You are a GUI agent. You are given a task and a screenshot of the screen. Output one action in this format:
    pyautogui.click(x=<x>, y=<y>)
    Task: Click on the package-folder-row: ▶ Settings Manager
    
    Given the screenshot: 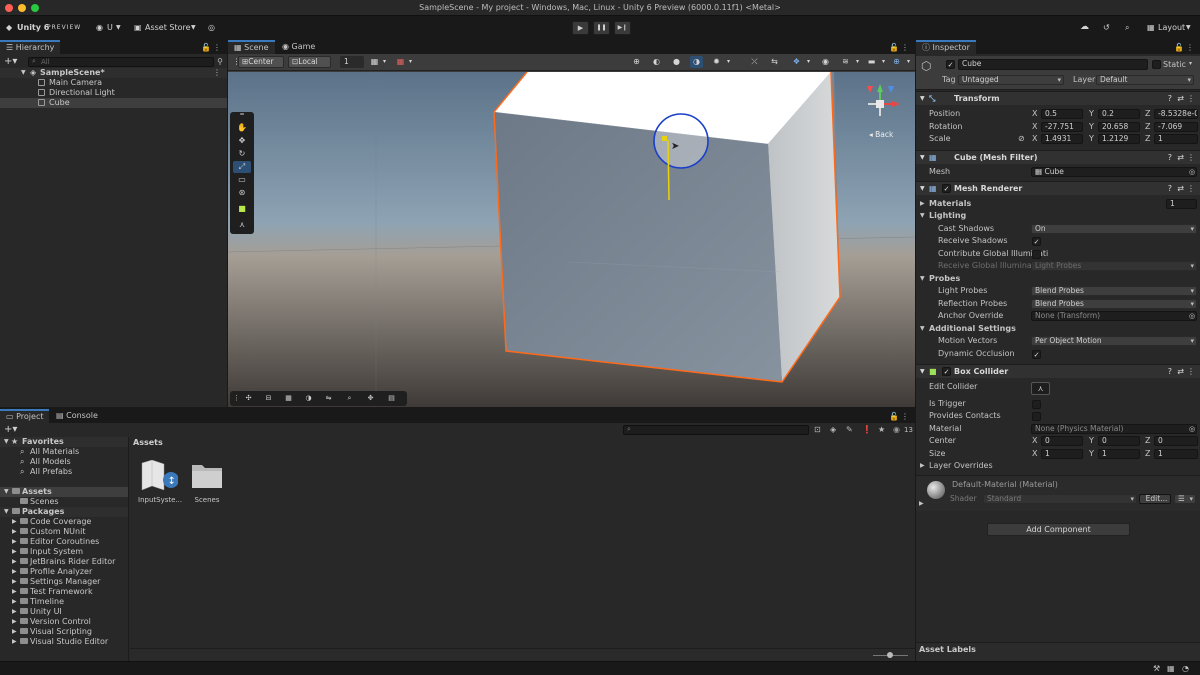 What is the action you would take?
    pyautogui.click(x=64, y=582)
    